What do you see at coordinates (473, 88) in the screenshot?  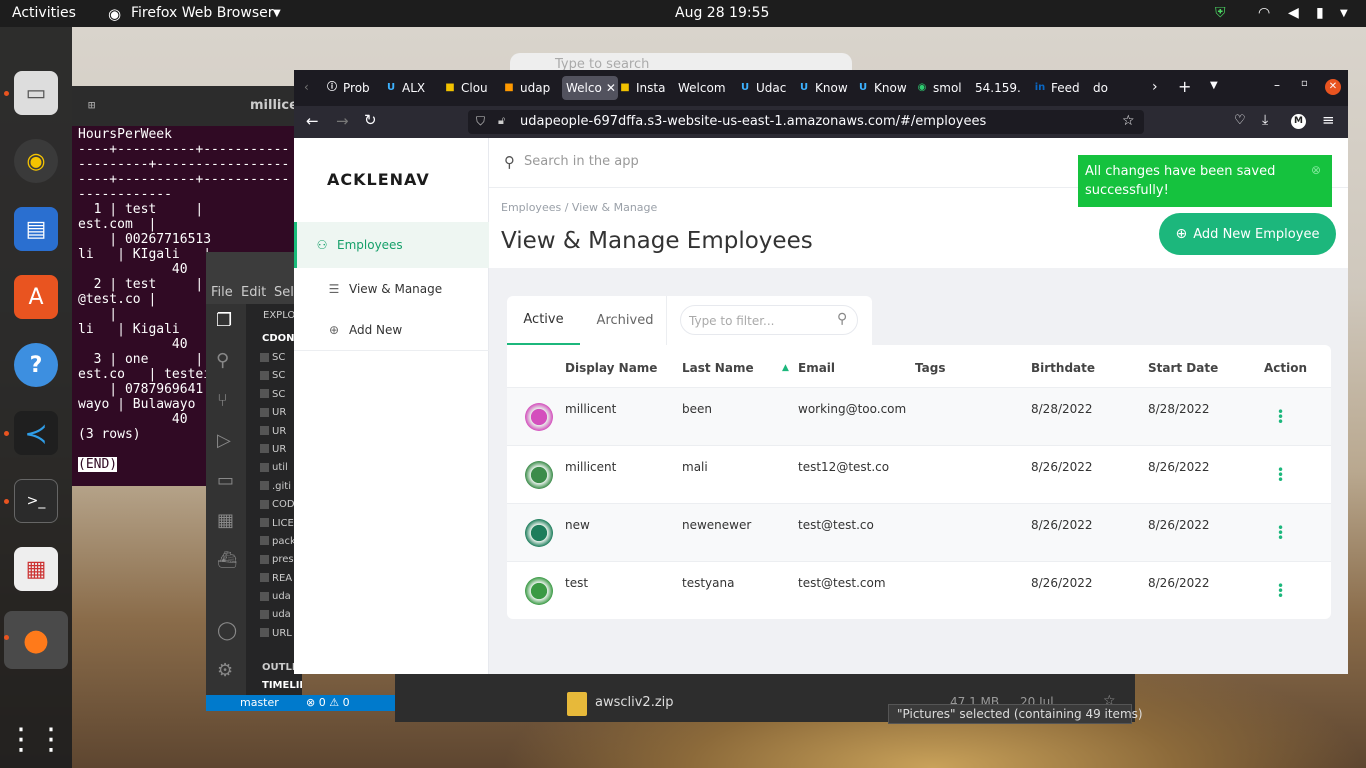 I see `browser-tab: ■ Clou` at bounding box center [473, 88].